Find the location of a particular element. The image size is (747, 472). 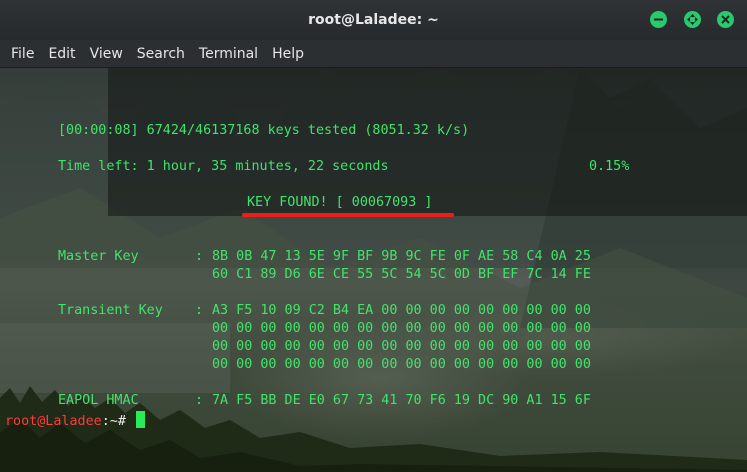

window-title: root@Laladee: ~ is located at coordinates (373, 20).